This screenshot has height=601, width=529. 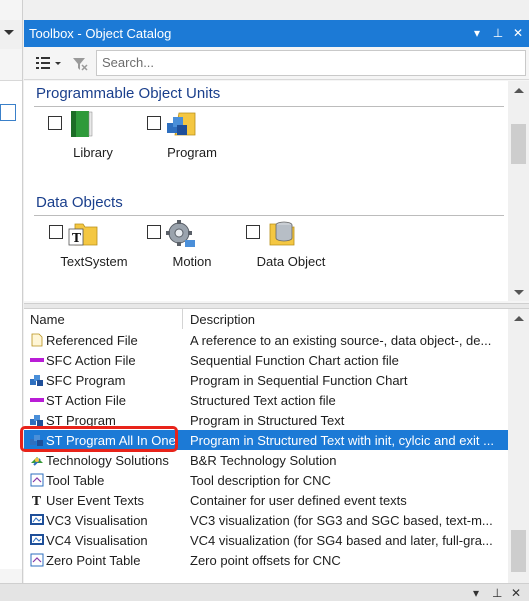 I want to click on item-name: User Event Texts, so click(x=95, y=500).